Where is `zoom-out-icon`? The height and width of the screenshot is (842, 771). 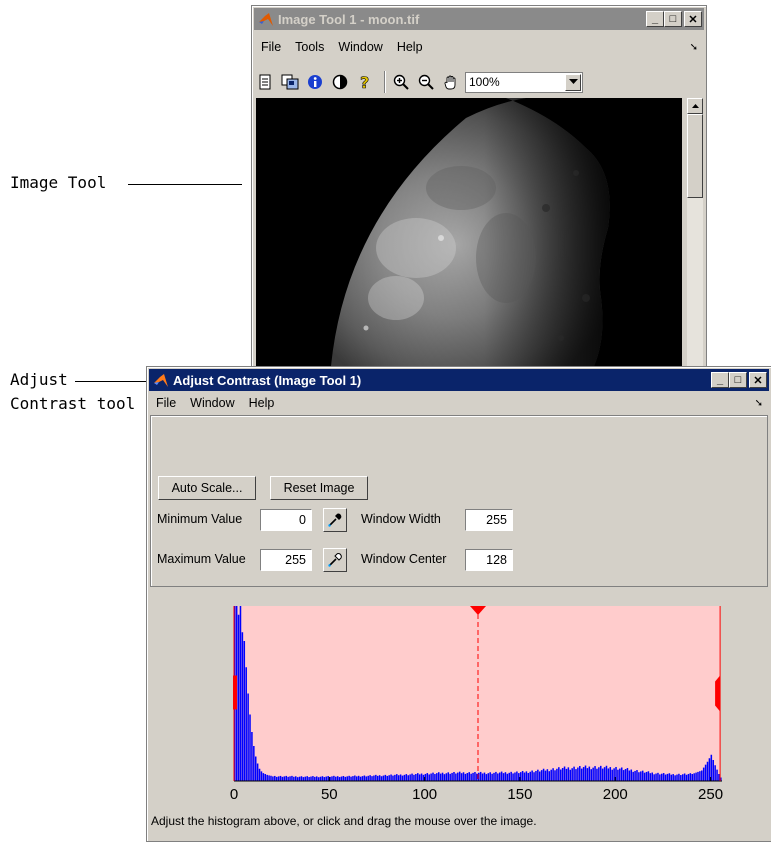 zoom-out-icon is located at coordinates (426, 82).